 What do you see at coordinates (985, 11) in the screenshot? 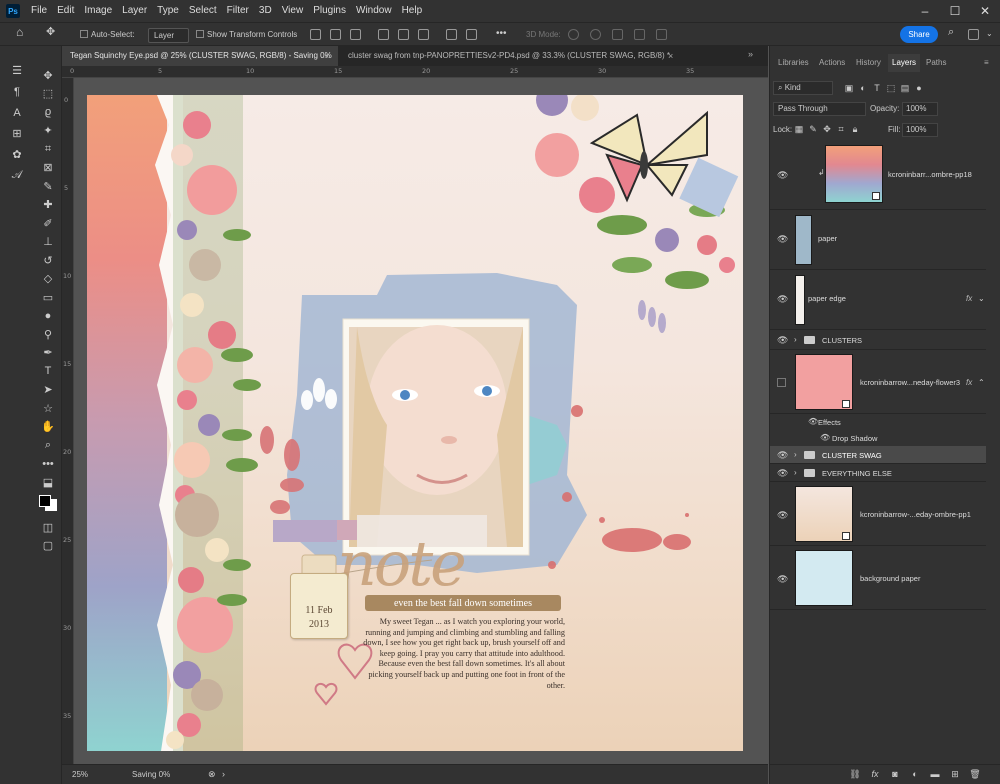
I see `close-window-icon: ✕` at bounding box center [985, 11].